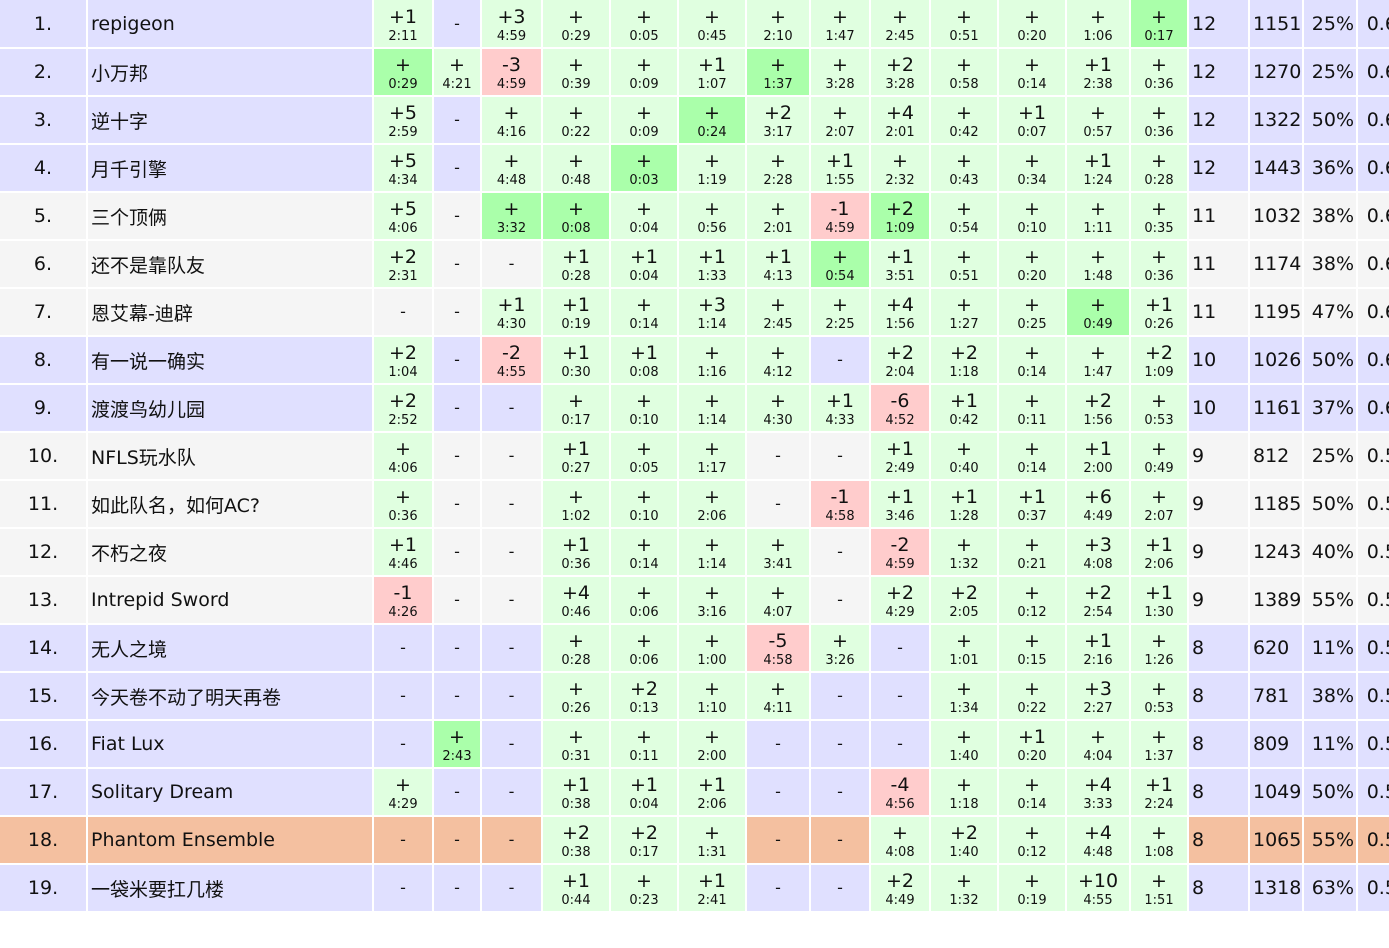  What do you see at coordinates (1032, 660) in the screenshot?
I see `problem-time: 0:15` at bounding box center [1032, 660].